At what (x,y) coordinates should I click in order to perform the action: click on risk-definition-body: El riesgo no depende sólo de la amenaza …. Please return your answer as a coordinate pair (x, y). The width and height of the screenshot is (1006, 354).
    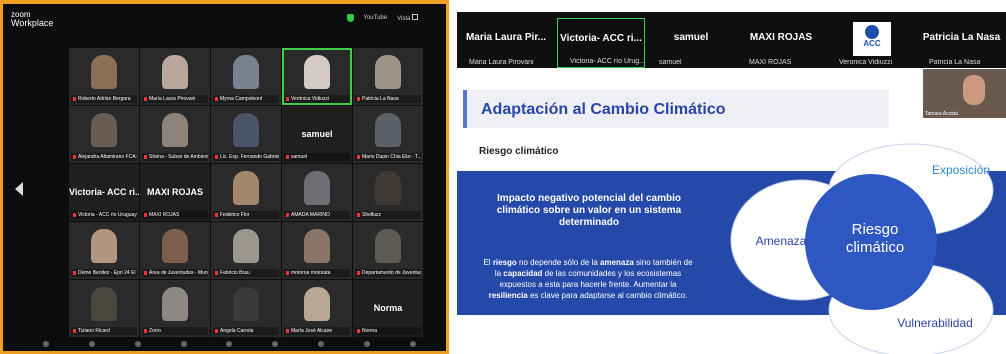
    Looking at the image, I should click on (588, 279).